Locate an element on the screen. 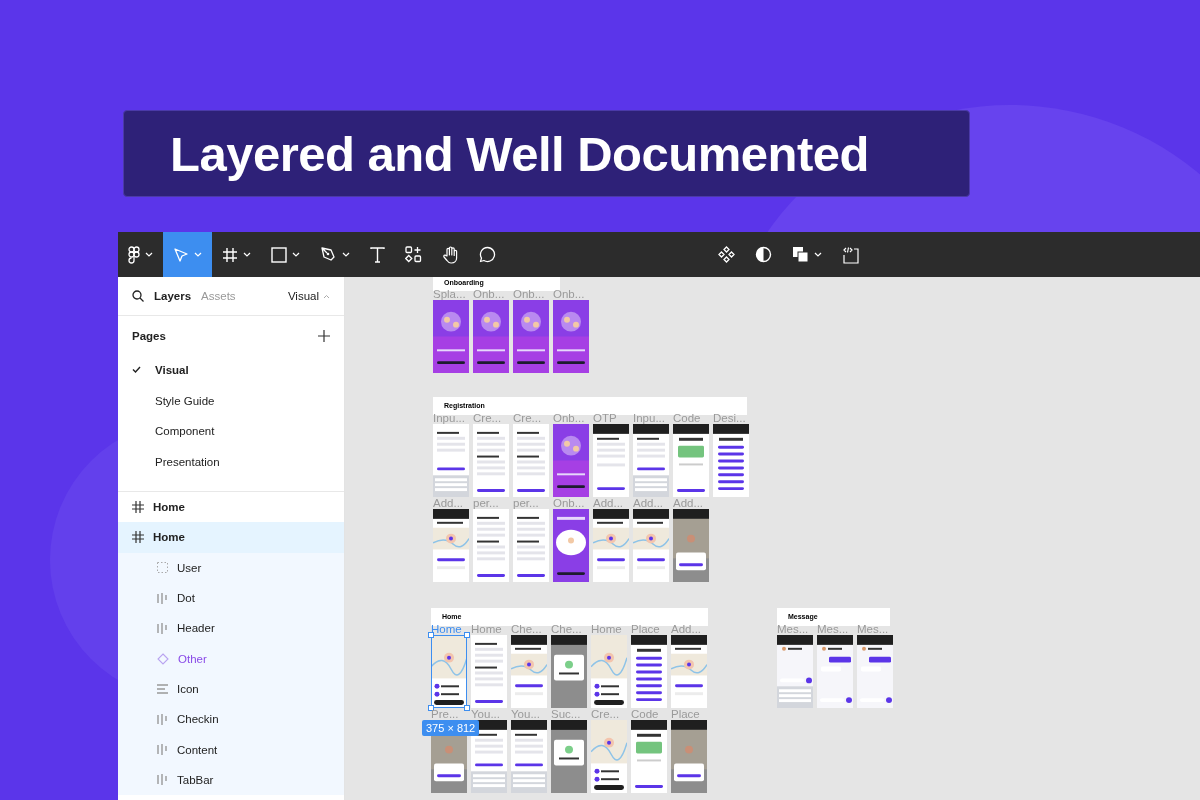 This screenshot has width=1200, height=800. layer-row: User is located at coordinates (231, 567).